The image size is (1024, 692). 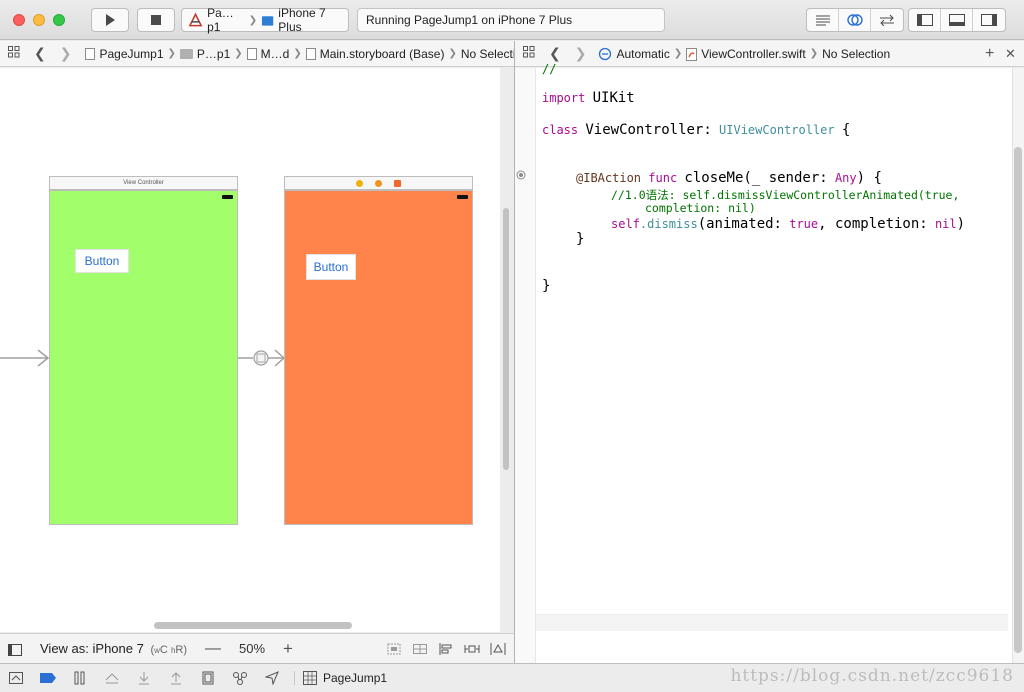 I want to click on code-line-class: class ViewController: UIViewController {, so click(x=696, y=130).